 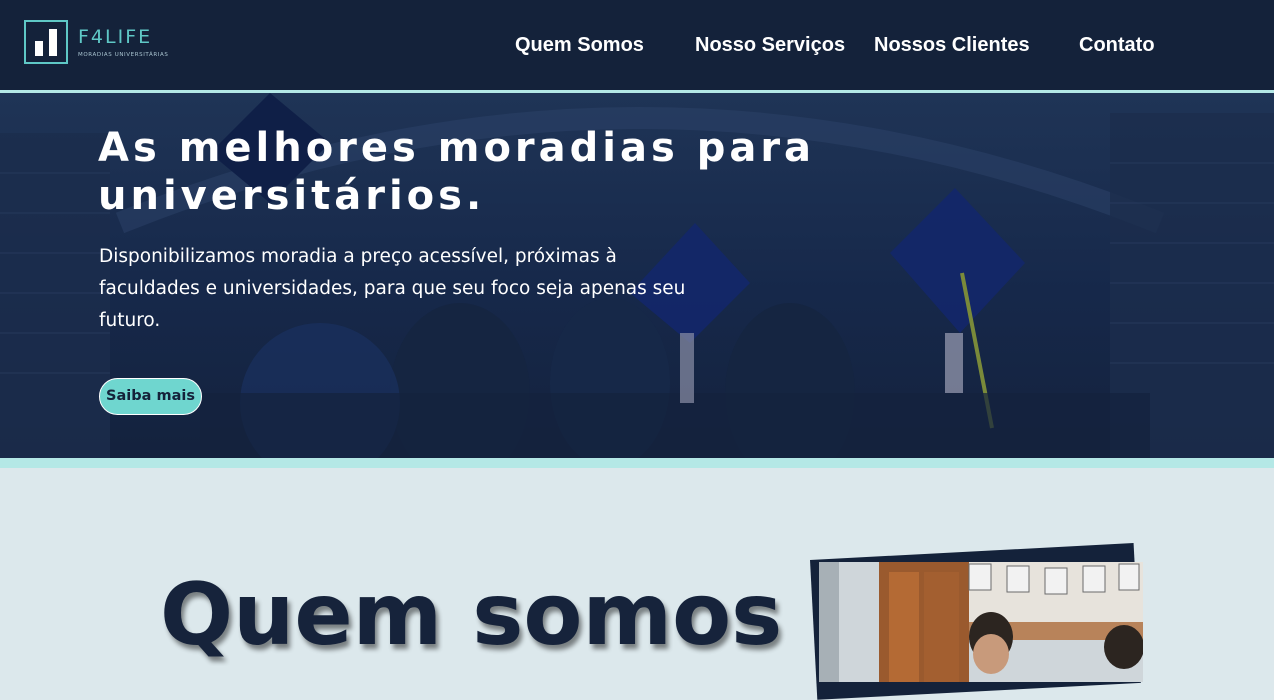 I want to click on nav-link-quem-somos: Quem Somos, so click(x=579, y=45).